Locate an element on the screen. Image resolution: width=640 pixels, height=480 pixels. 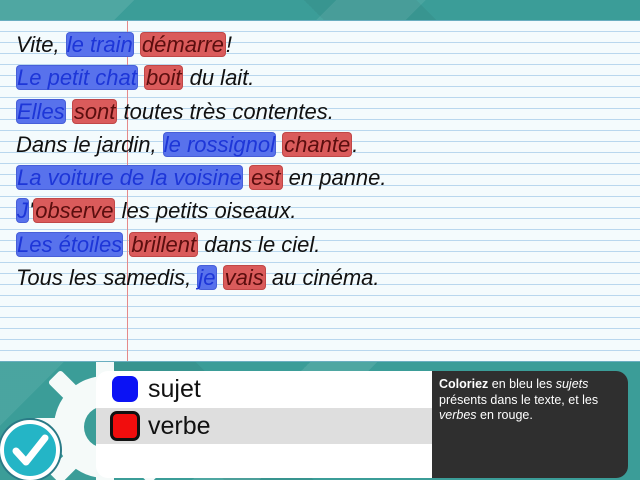
instructions-subjects: sujets is located at coordinates (572, 384).